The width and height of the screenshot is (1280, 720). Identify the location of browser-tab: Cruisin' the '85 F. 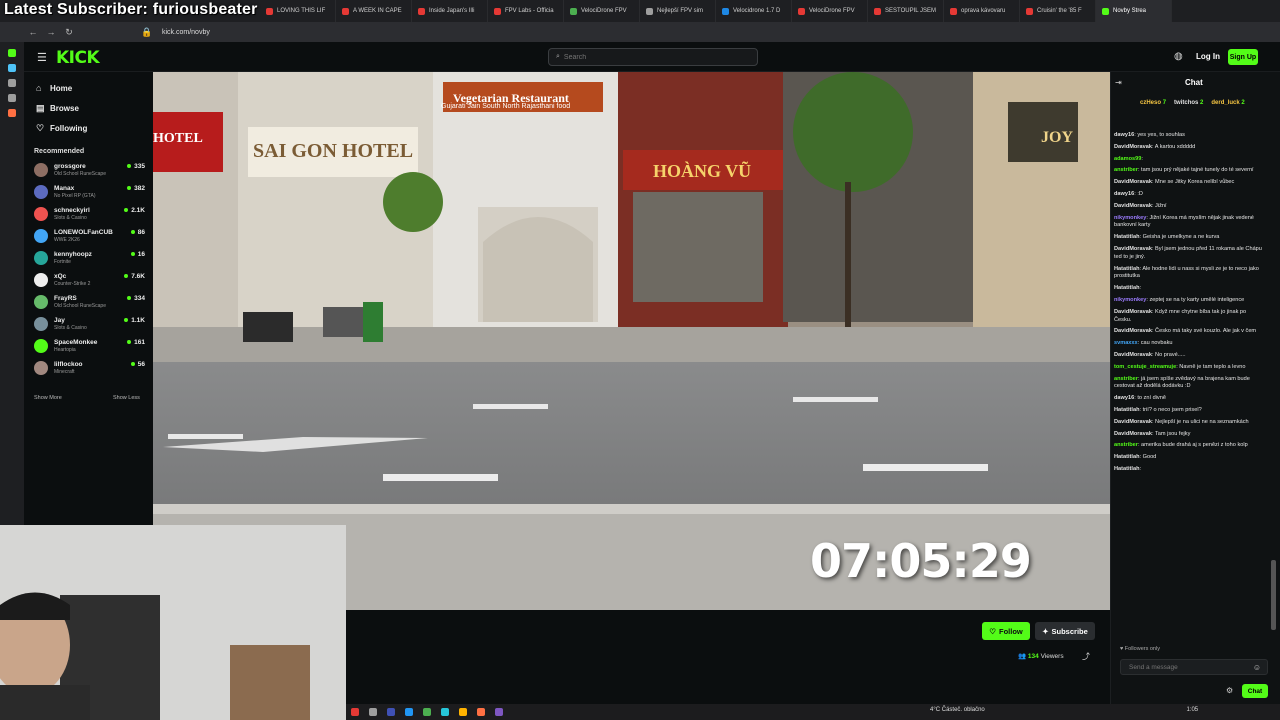
(1058, 11).